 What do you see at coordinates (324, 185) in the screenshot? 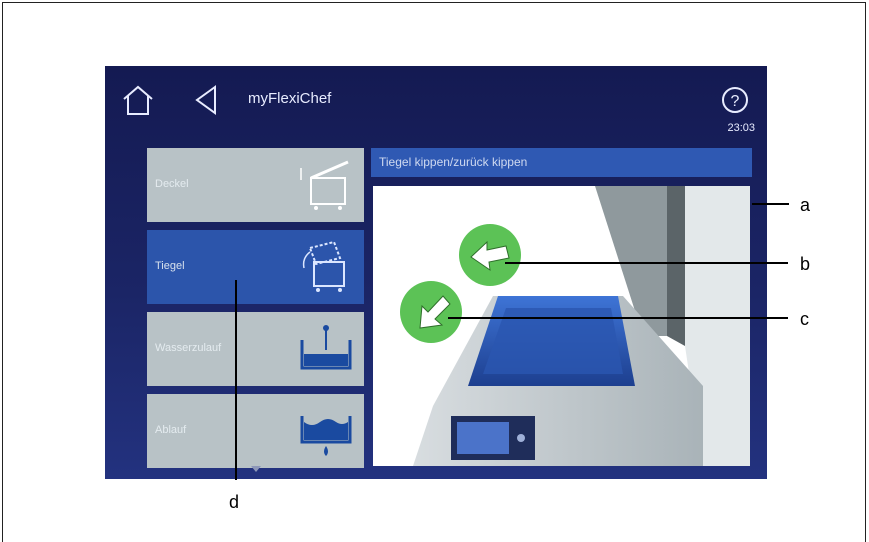
I see `lid-tilt-icon` at bounding box center [324, 185].